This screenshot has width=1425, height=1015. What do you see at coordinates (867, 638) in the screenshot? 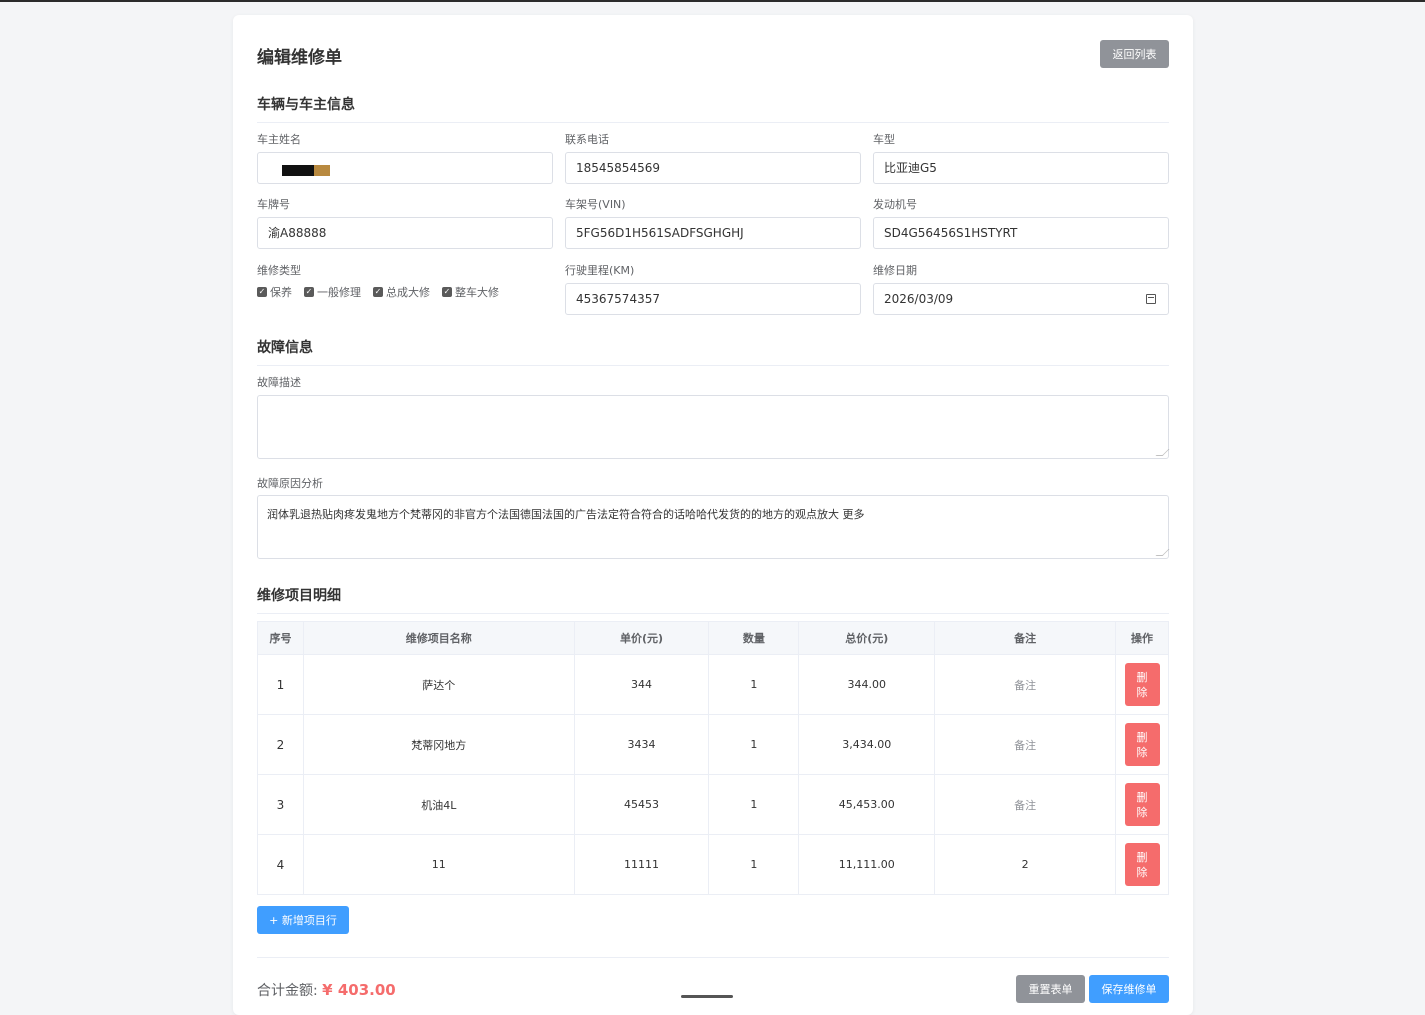
I see `column-header-total-price: 总价(元)` at bounding box center [867, 638].